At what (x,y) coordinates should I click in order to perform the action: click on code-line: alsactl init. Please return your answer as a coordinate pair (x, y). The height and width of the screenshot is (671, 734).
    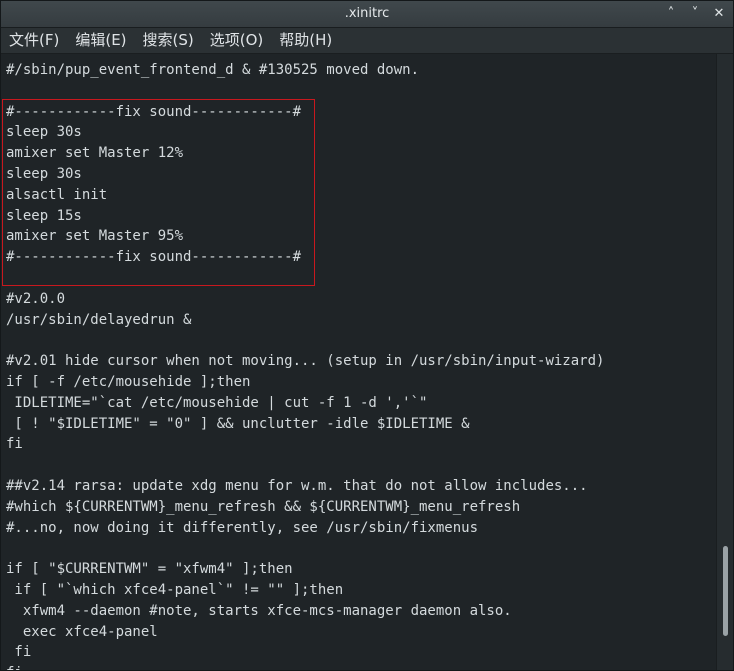
    Looking at the image, I should click on (57, 194).